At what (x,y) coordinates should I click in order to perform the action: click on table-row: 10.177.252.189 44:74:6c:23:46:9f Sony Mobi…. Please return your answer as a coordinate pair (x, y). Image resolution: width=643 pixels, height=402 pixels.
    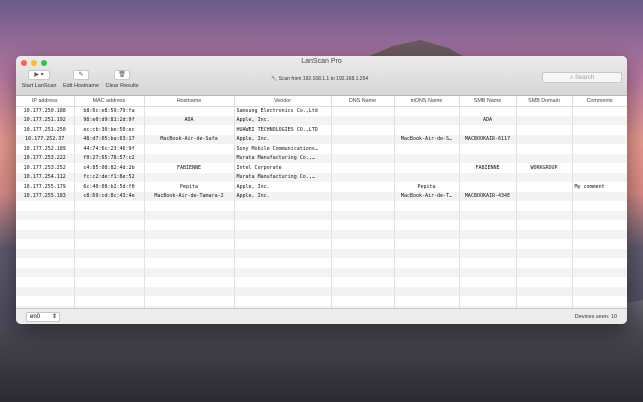
    Looking at the image, I should click on (321, 149).